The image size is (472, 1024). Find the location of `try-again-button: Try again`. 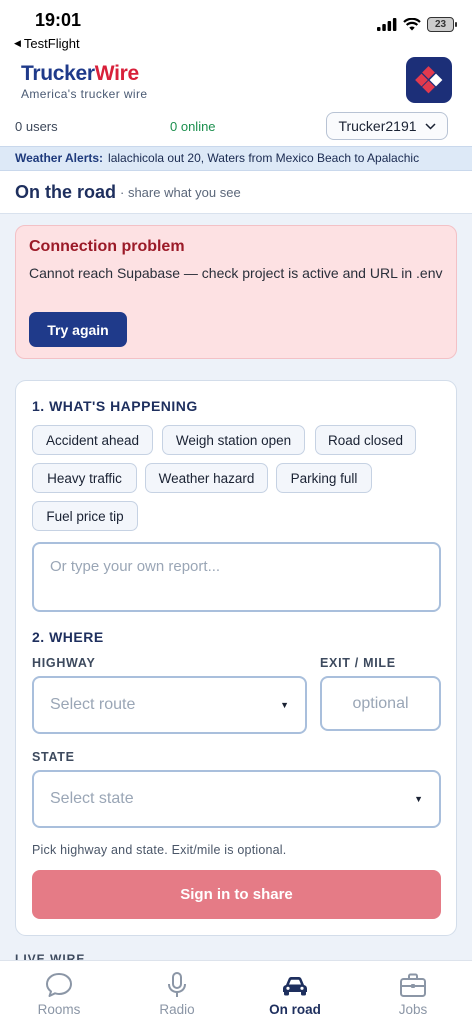

try-again-button: Try again is located at coordinates (78, 329).